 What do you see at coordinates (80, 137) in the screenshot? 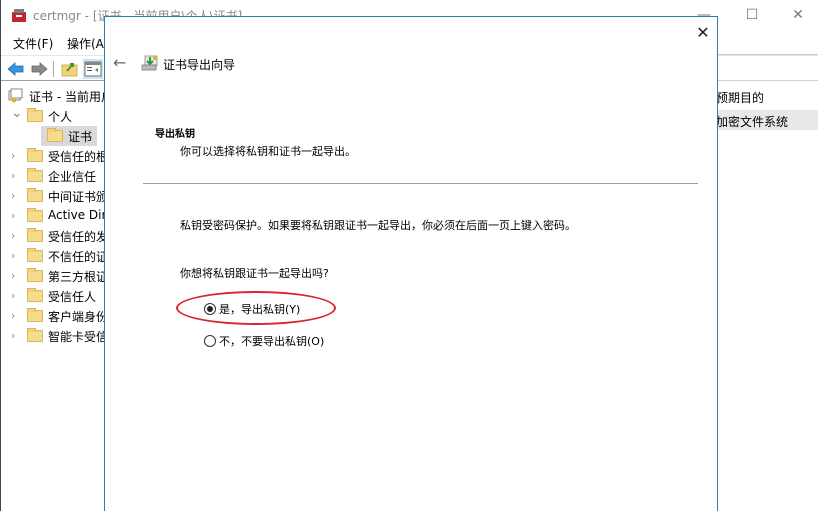
I see `tree-item-label: 证书` at bounding box center [80, 137].